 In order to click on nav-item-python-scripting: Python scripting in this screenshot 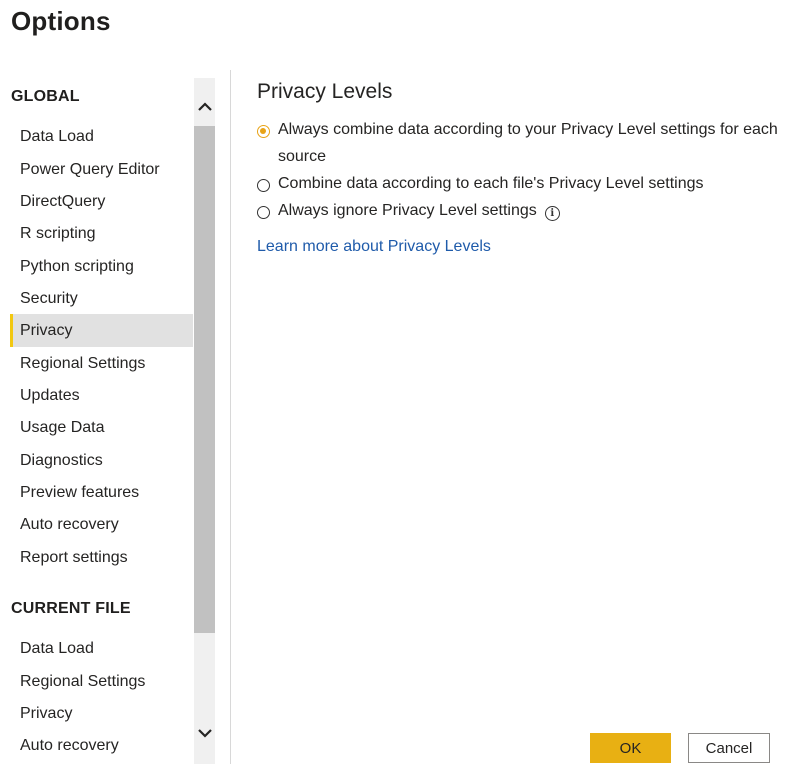, I will do `click(101, 266)`.